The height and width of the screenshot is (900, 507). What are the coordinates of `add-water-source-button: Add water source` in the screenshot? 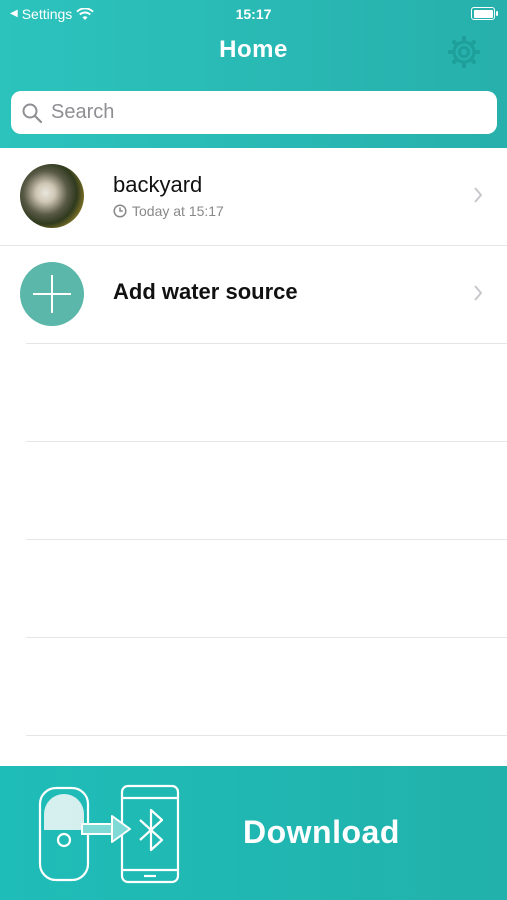 It's located at (263, 295).